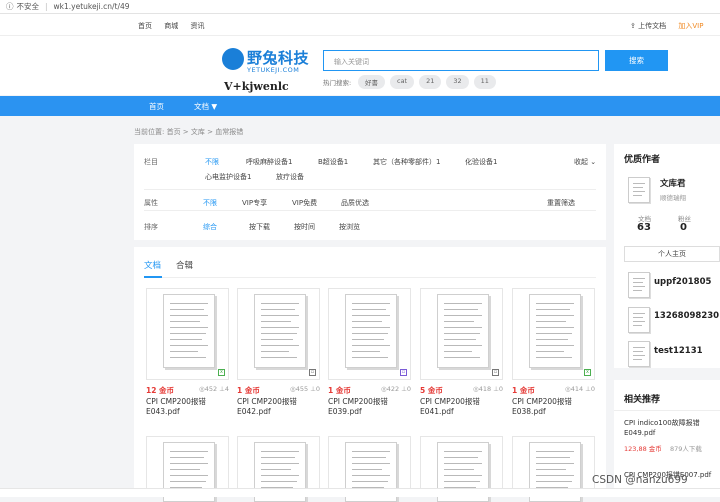 Image resolution: width=720 pixels, height=502 pixels. Describe the element at coordinates (642, 160) in the screenshot. I see `section-title: 优质作者` at that location.